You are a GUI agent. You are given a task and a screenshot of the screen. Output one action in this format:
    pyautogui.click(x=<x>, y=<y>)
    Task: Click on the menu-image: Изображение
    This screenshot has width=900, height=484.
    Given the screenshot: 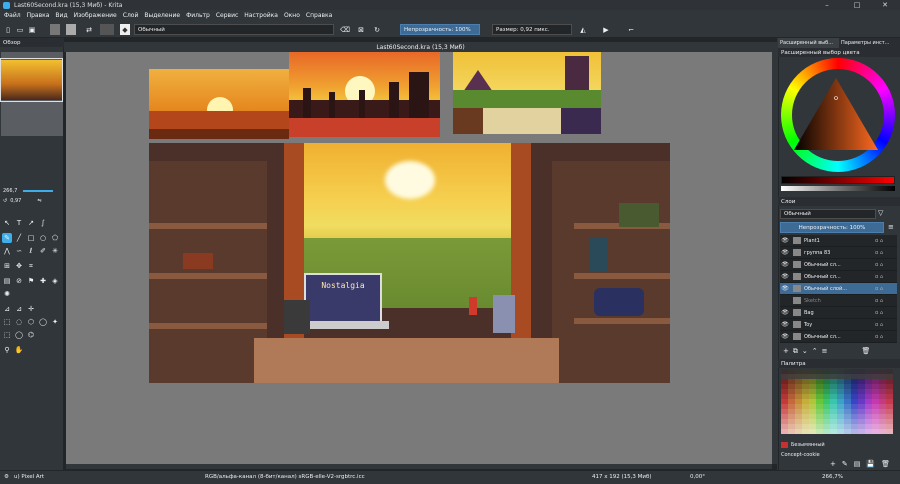 What is the action you would take?
    pyautogui.click(x=95, y=15)
    